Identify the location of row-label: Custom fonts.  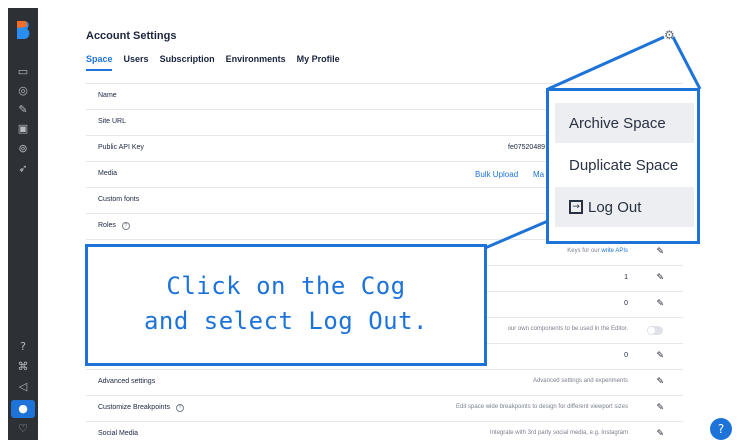
(119, 199).